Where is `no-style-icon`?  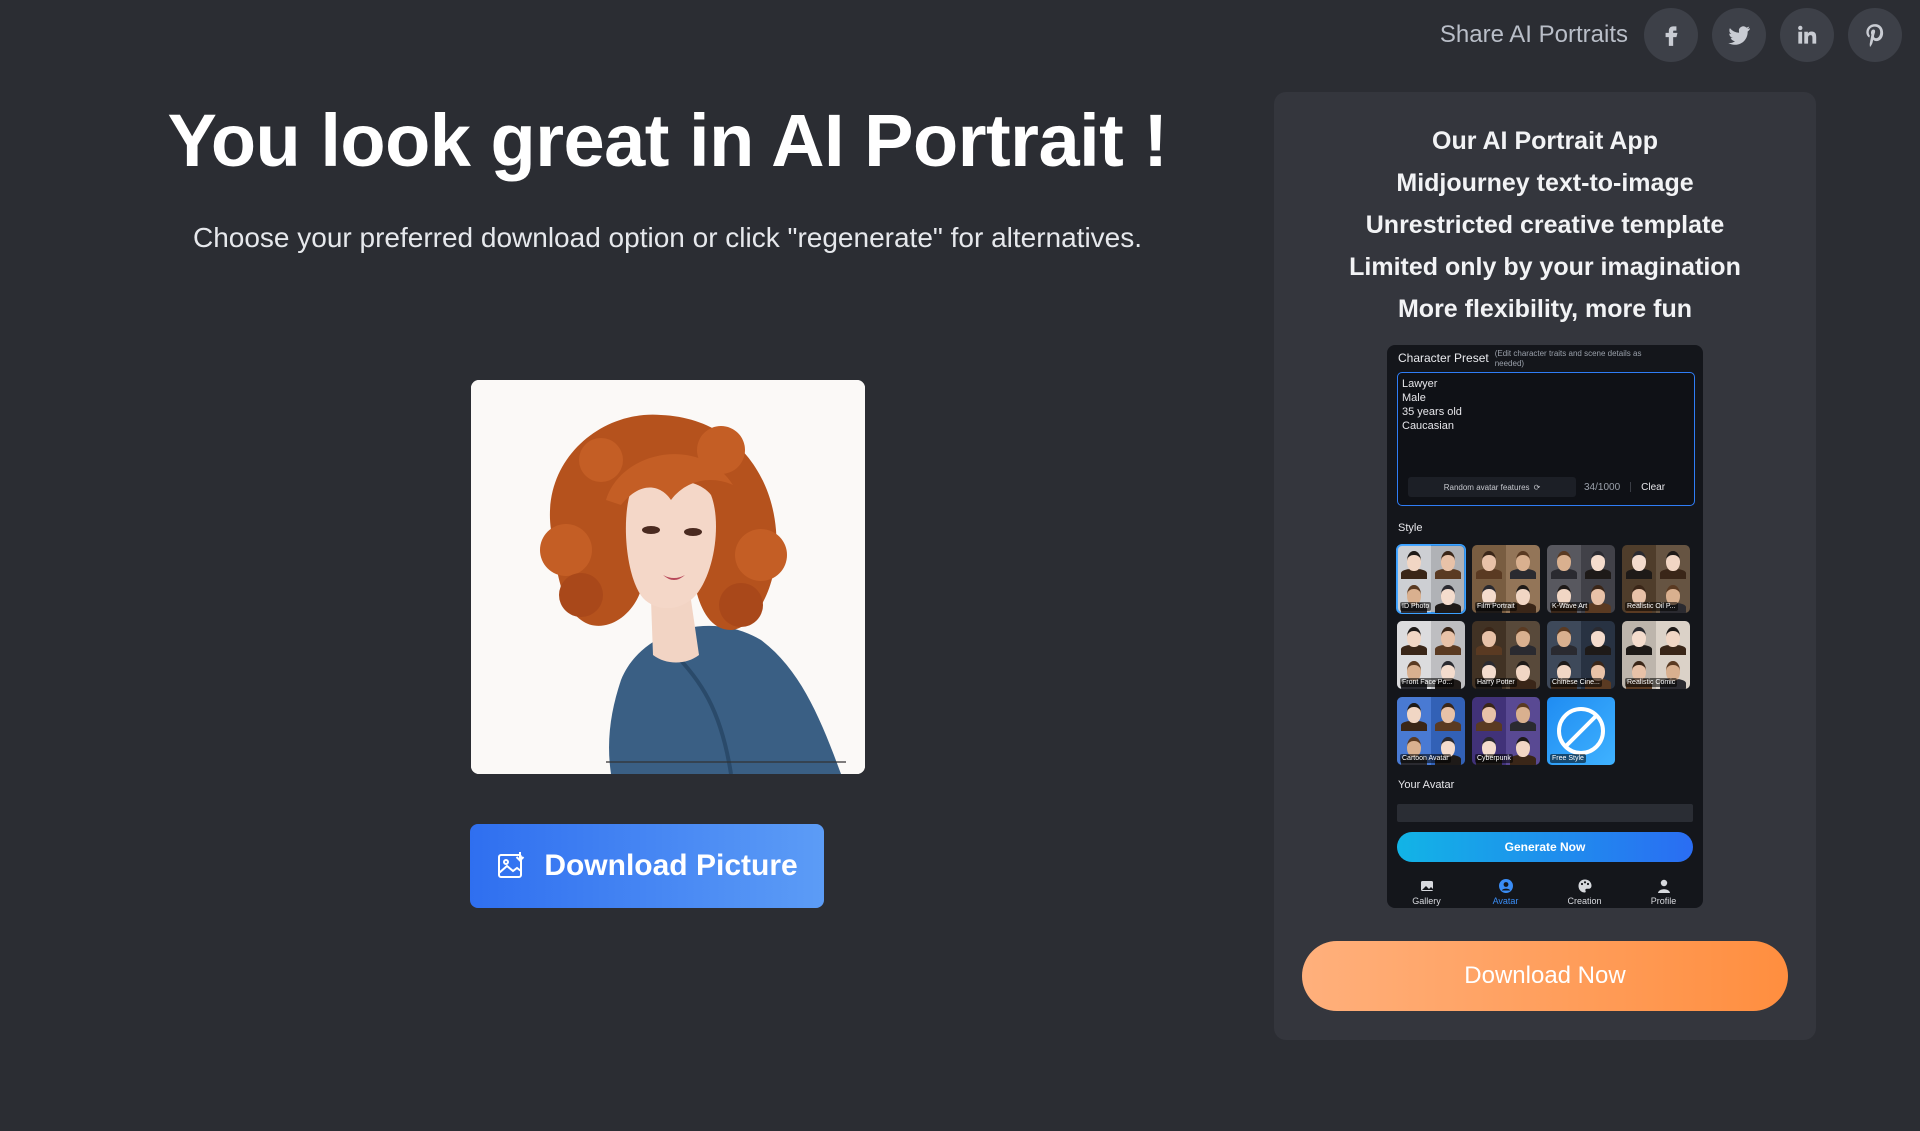 no-style-icon is located at coordinates (1581, 731).